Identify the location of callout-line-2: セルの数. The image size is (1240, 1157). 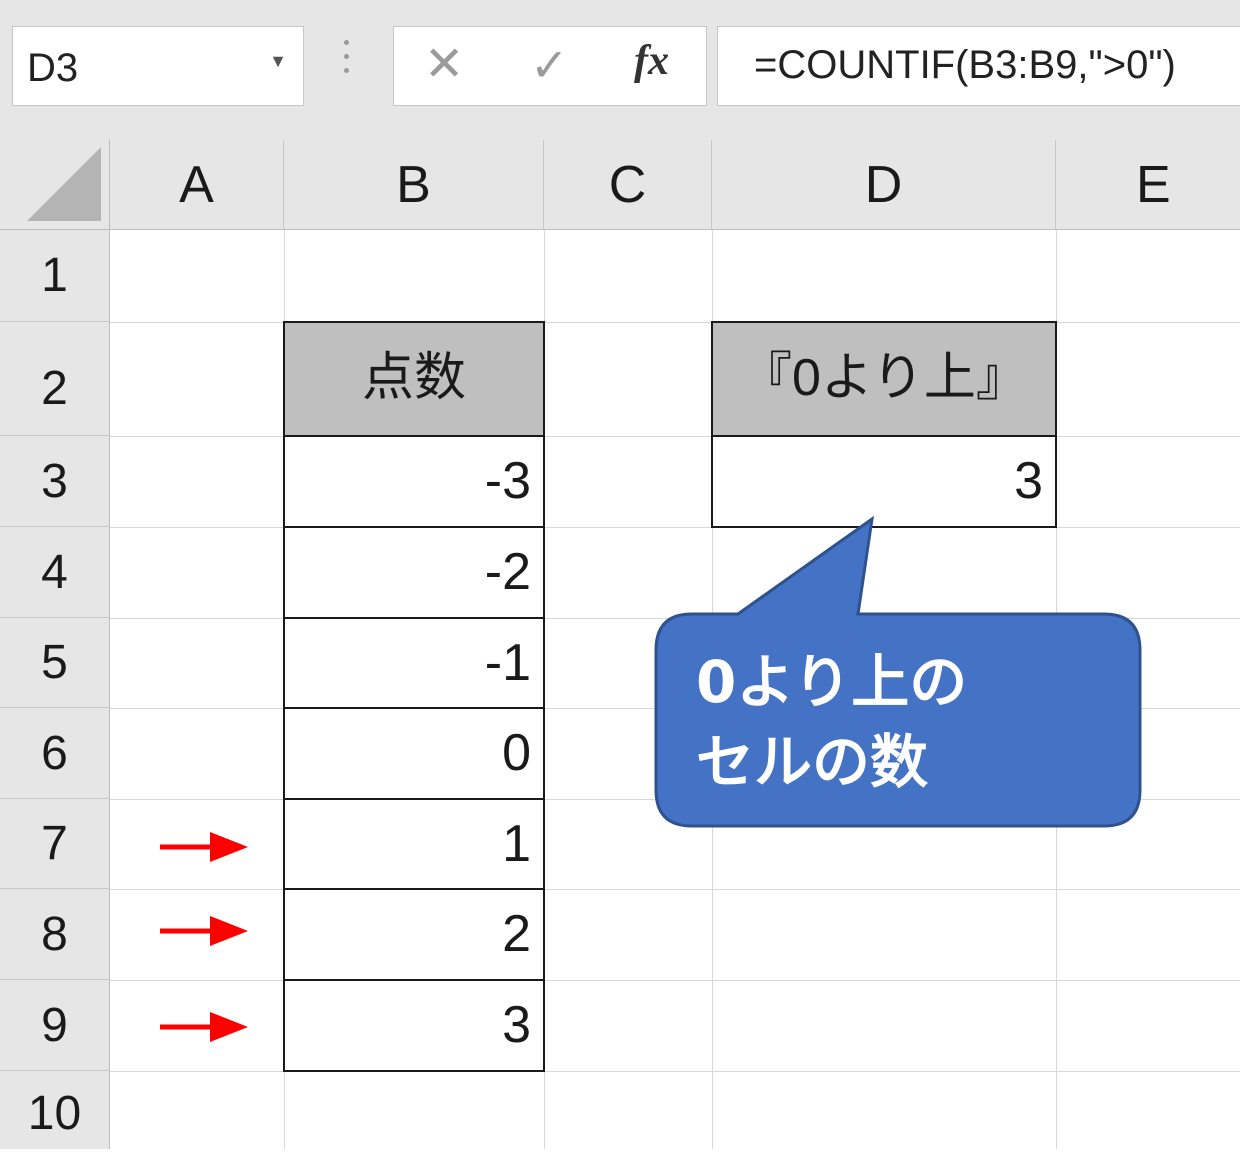
(812, 762).